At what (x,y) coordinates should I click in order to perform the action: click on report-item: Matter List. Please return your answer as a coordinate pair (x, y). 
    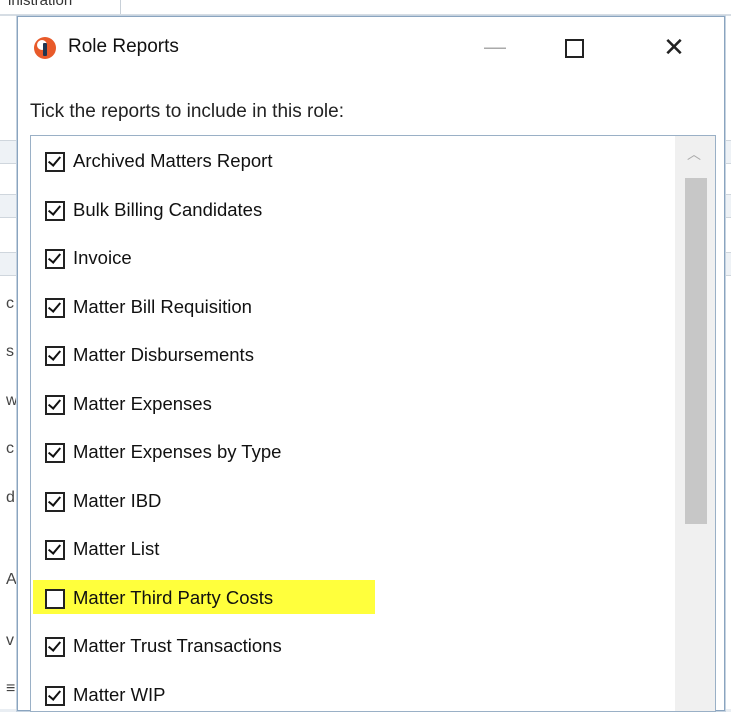
    Looking at the image, I should click on (346, 552).